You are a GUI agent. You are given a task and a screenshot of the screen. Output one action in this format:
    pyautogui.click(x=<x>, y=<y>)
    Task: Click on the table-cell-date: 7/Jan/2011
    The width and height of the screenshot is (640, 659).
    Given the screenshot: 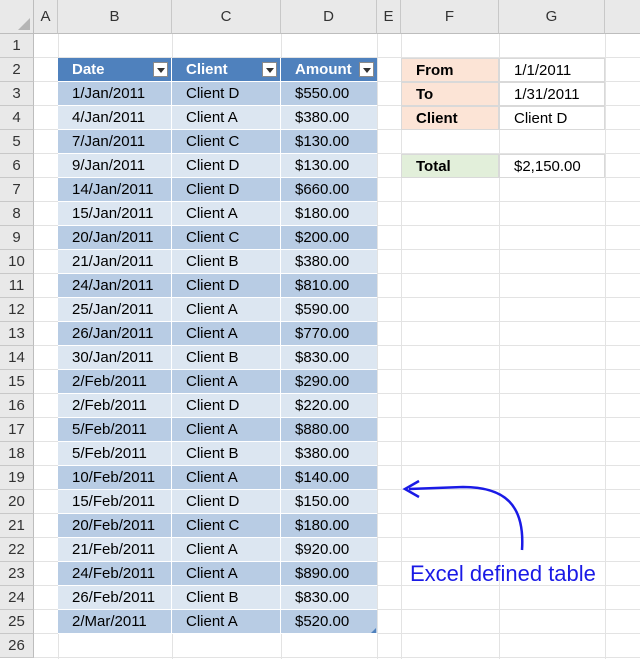 What is the action you would take?
    pyautogui.click(x=115, y=142)
    